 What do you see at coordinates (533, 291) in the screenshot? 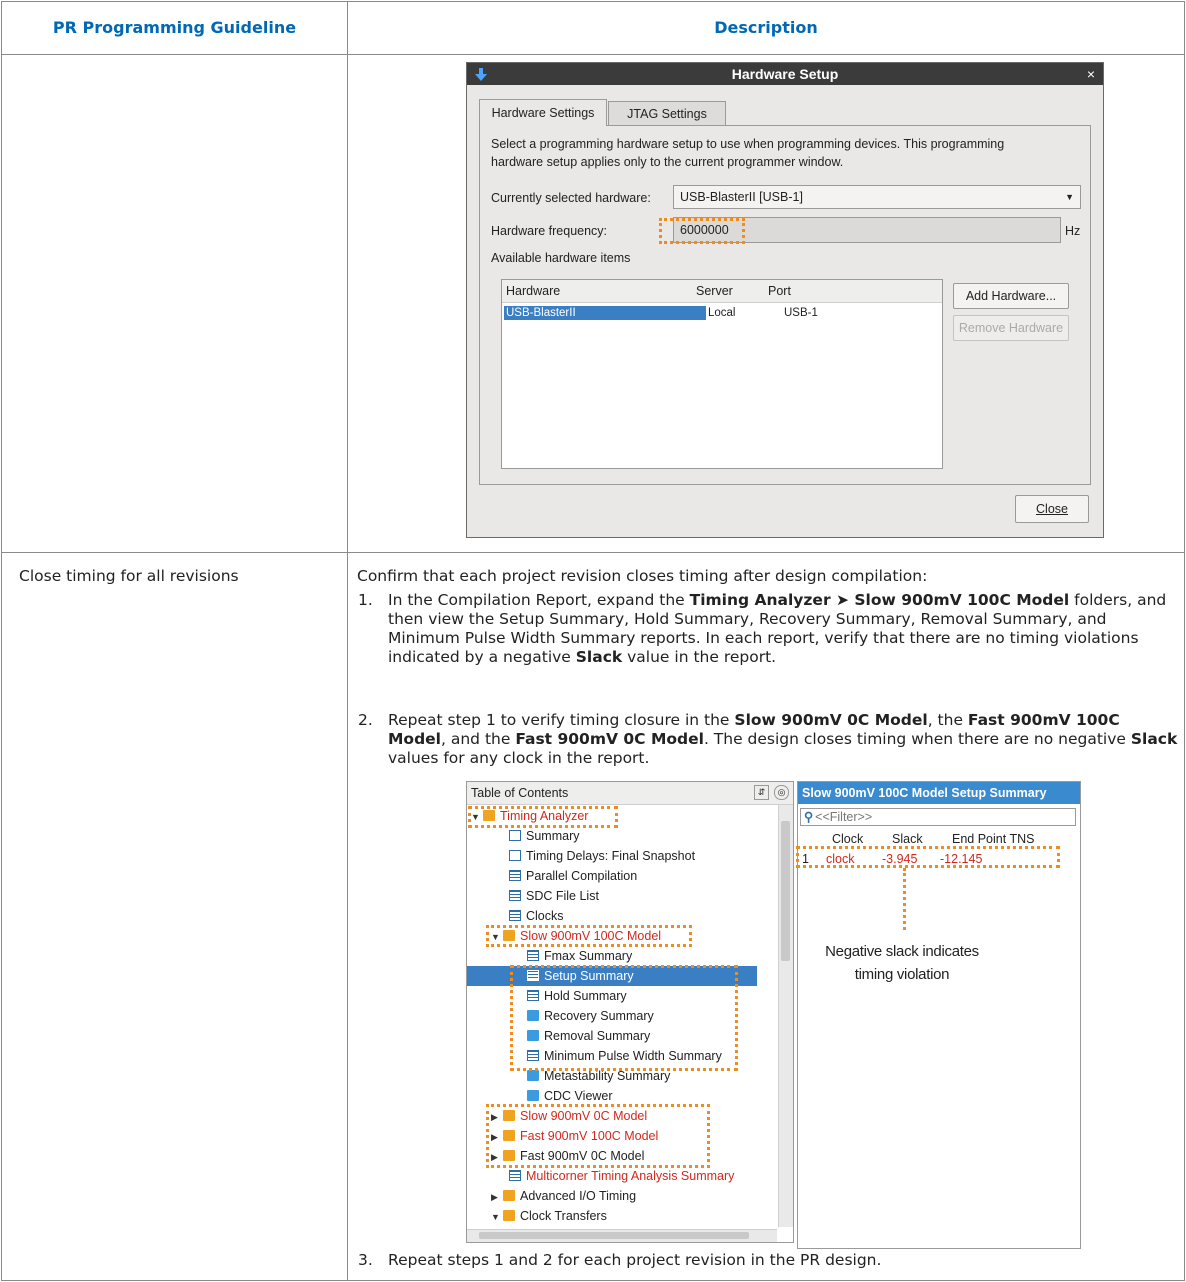
I see `col-hardware: Hardware` at bounding box center [533, 291].